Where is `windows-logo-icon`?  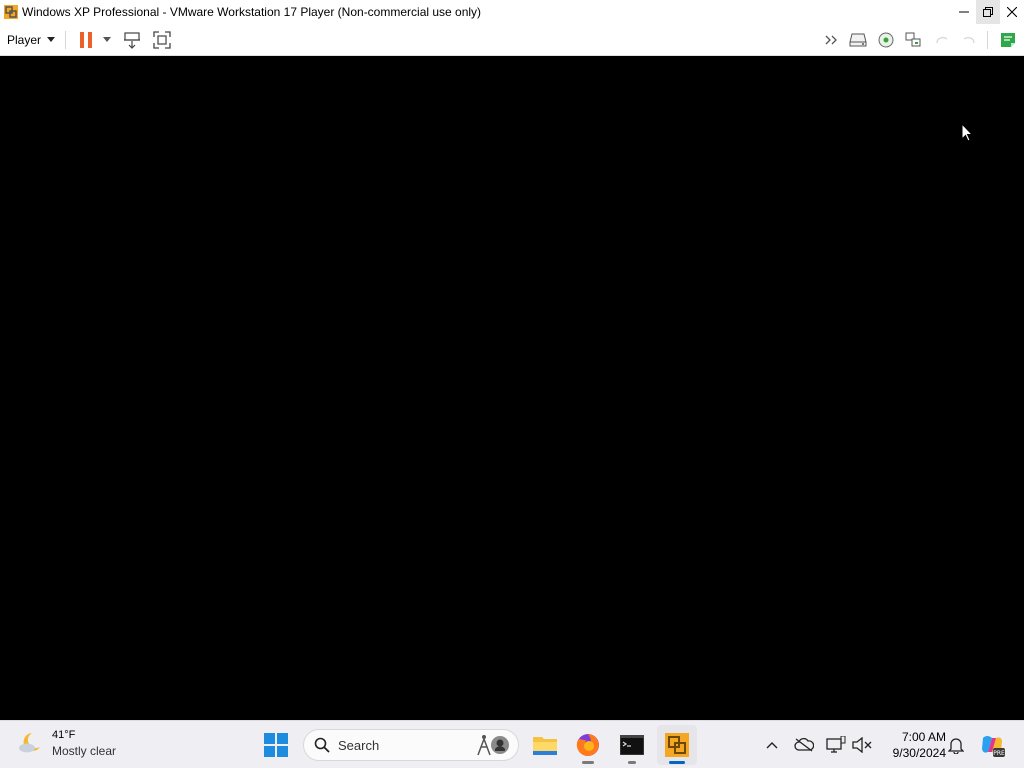
windows-logo-icon is located at coordinates (276, 745).